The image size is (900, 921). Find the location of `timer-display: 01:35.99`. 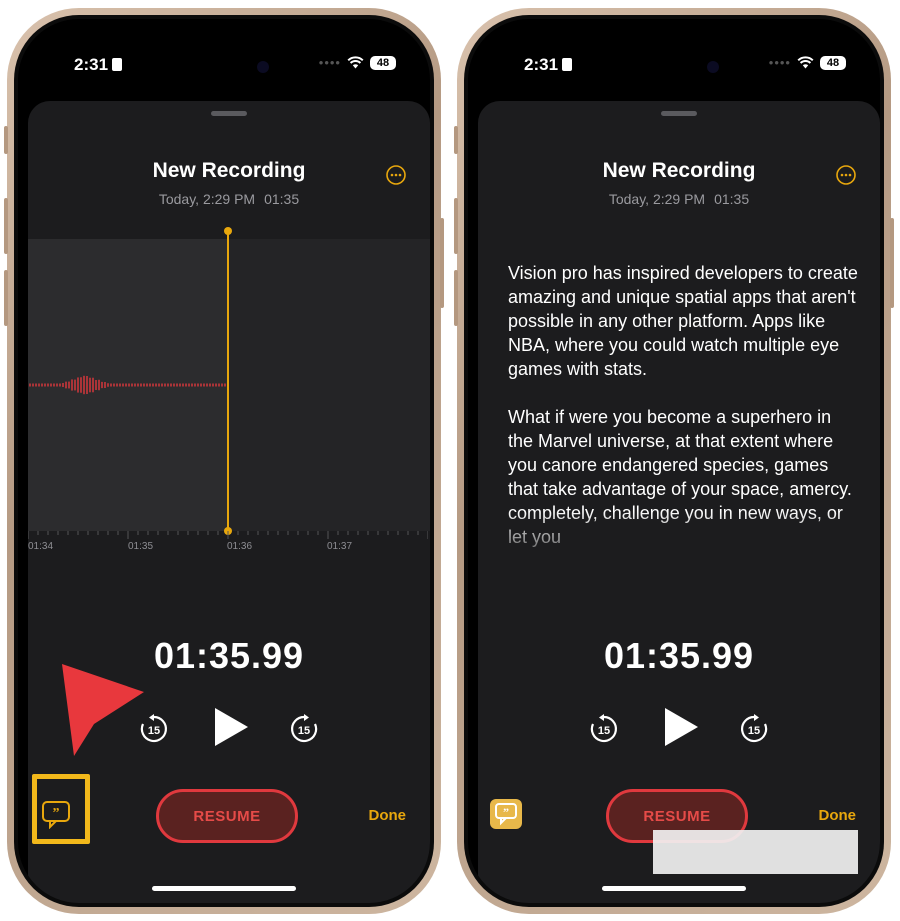

timer-display: 01:35.99 is located at coordinates (679, 655).